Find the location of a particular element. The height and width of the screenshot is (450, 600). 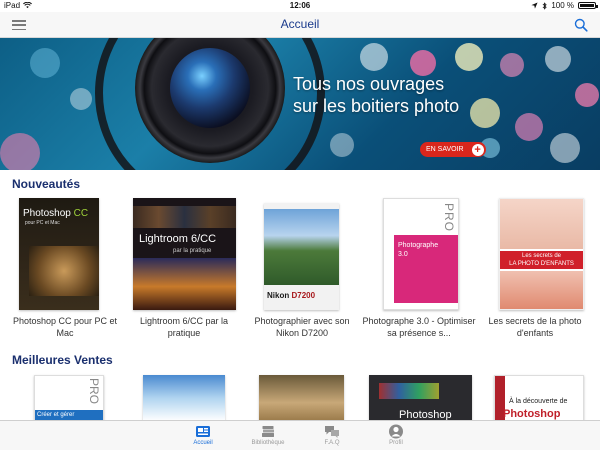

search-icon is located at coordinates (581, 25).